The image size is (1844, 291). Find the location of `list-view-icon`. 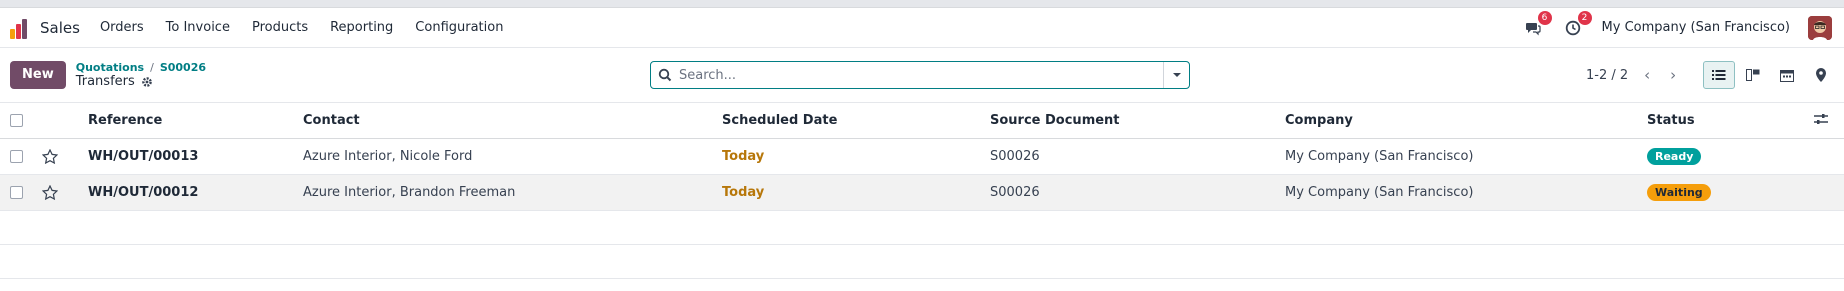

list-view-icon is located at coordinates (1719, 75).